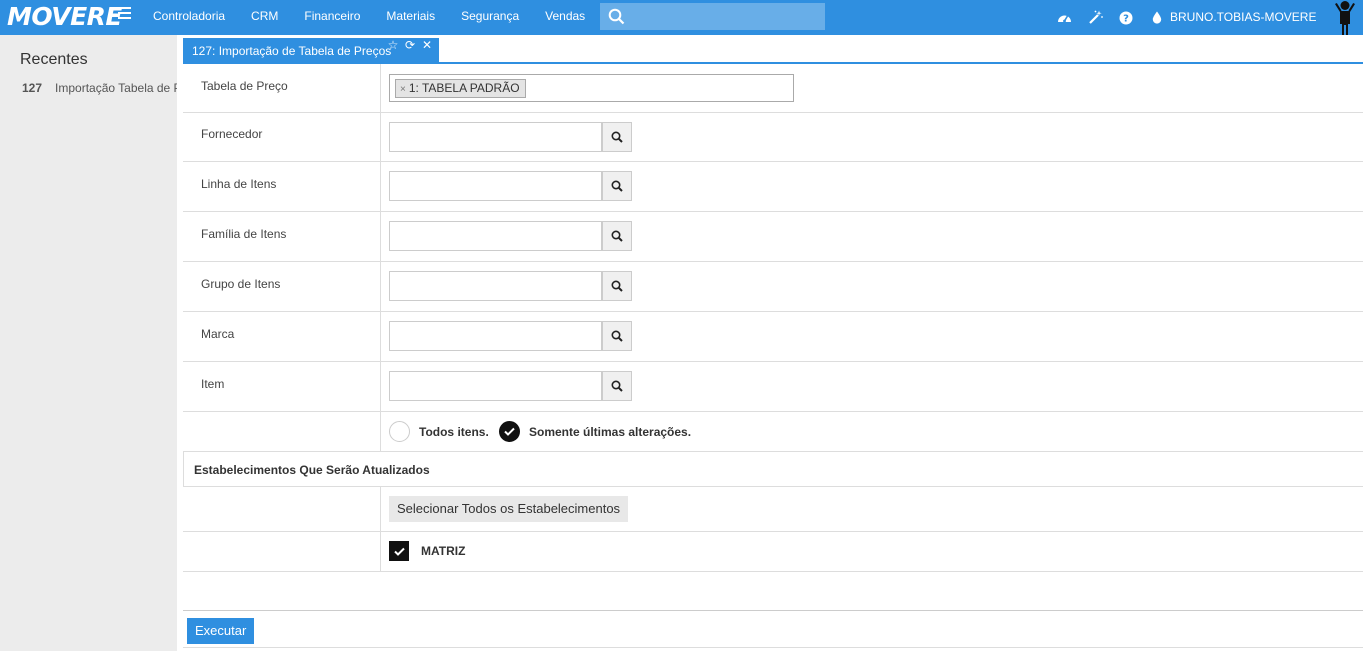  Describe the element at coordinates (1064, 18) in the screenshot. I see `dashboard-icon` at that location.